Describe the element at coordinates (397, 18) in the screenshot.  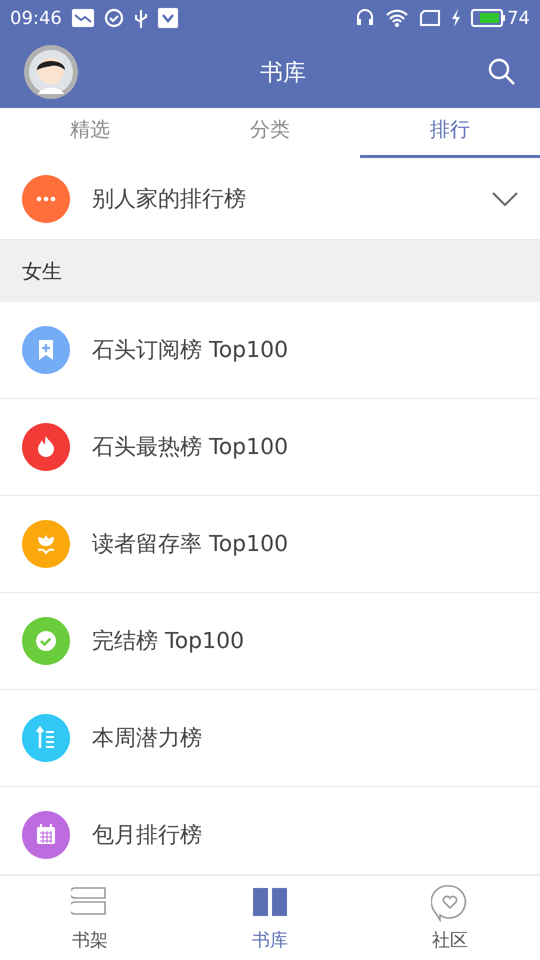
I see `wifi-icon` at that location.